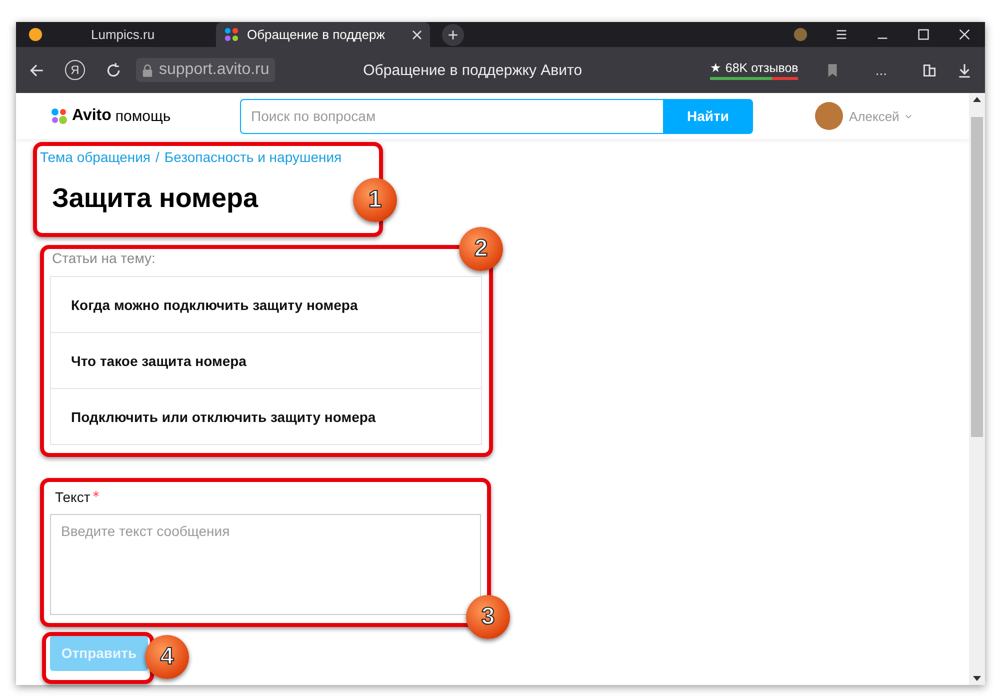  Describe the element at coordinates (453, 35) in the screenshot. I see `new-tab-button: +` at that location.